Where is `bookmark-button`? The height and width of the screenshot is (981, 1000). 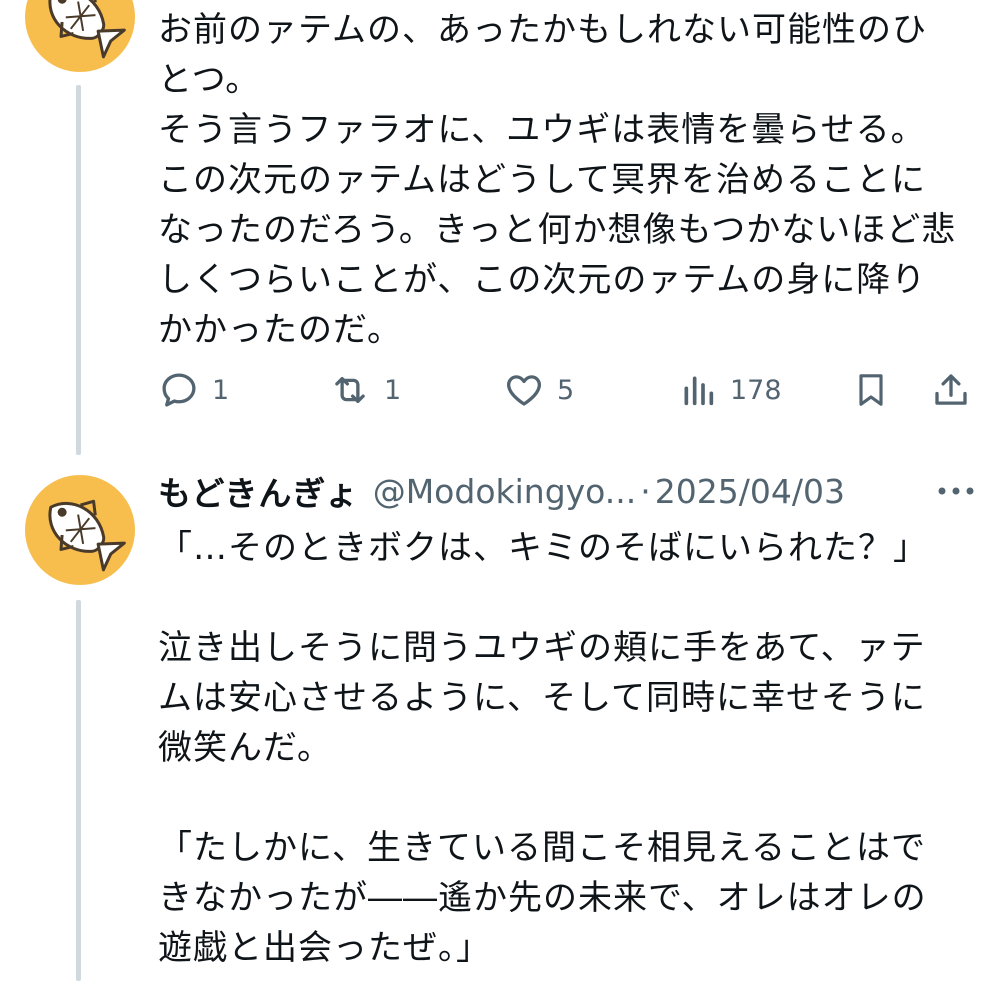
bookmark-button is located at coordinates (871, 390).